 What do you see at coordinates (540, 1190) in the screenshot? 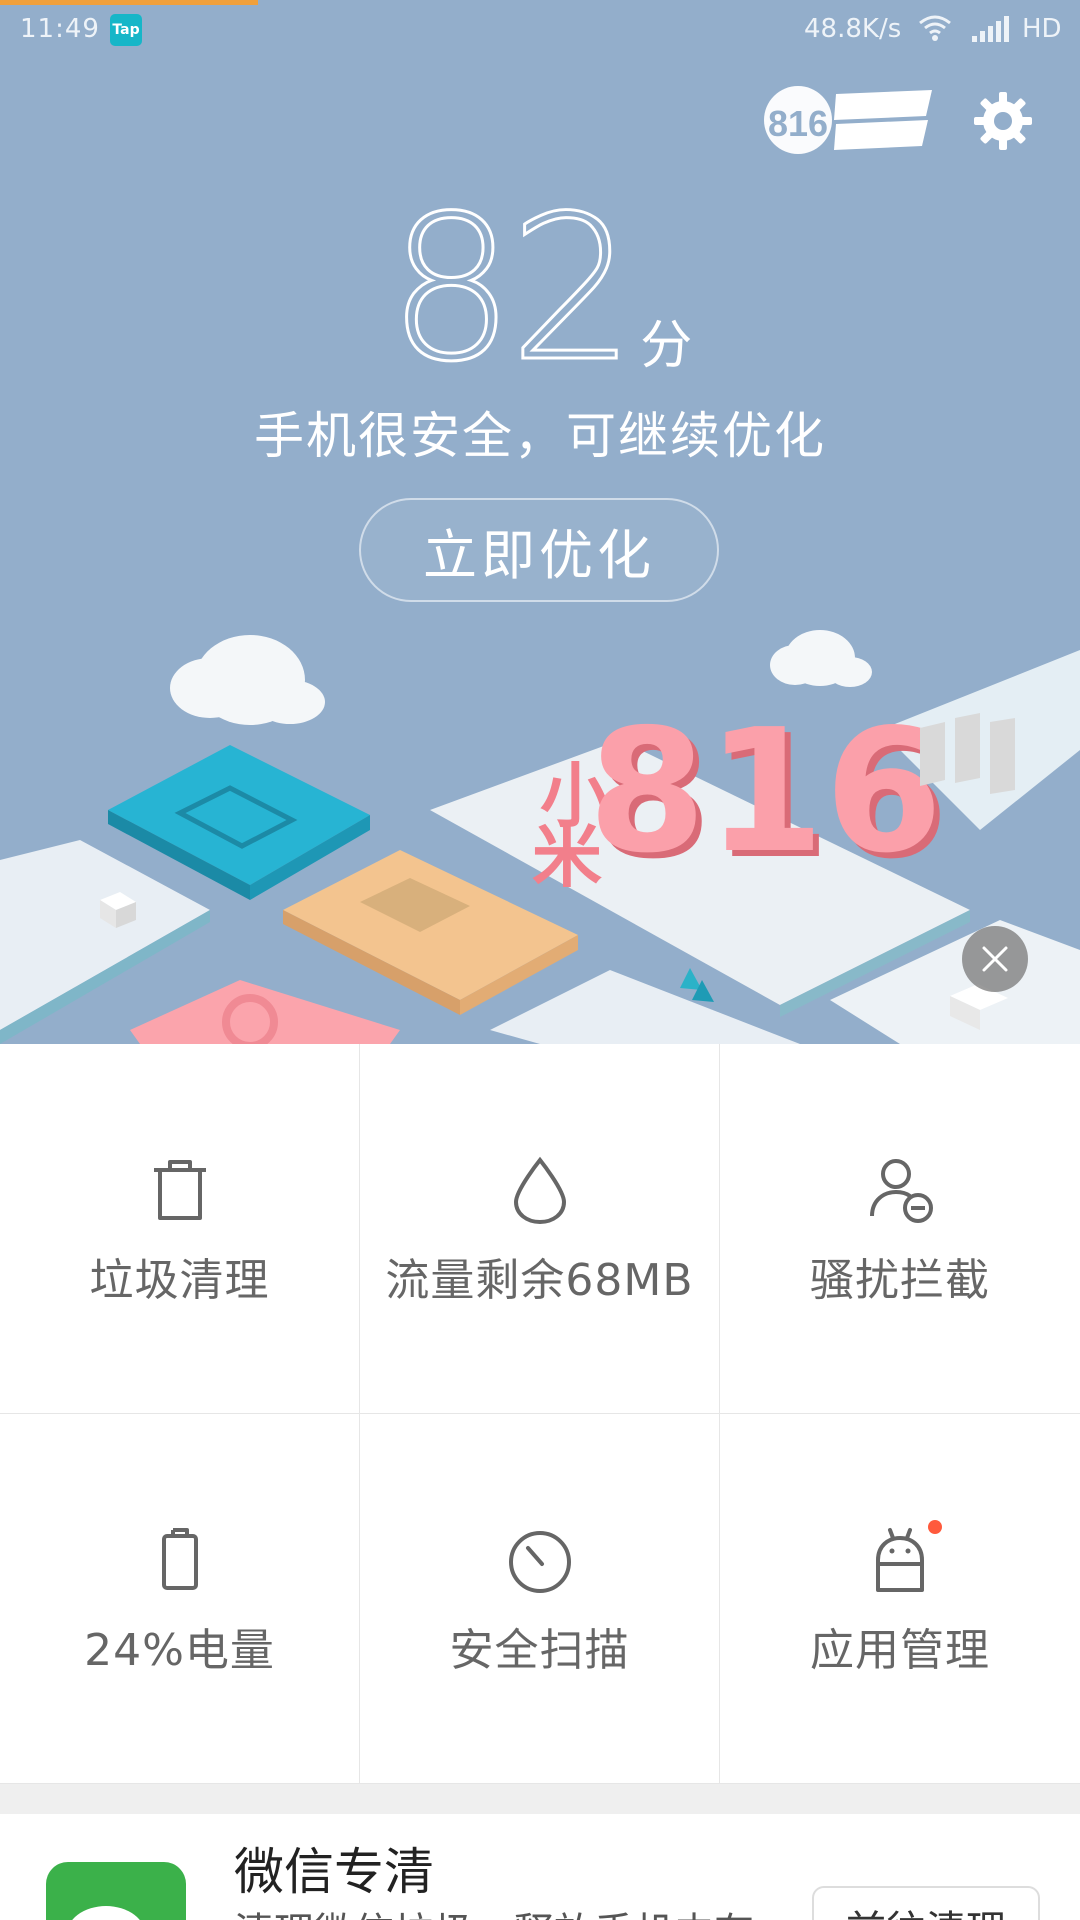
I see `water-drop-icon` at bounding box center [540, 1190].